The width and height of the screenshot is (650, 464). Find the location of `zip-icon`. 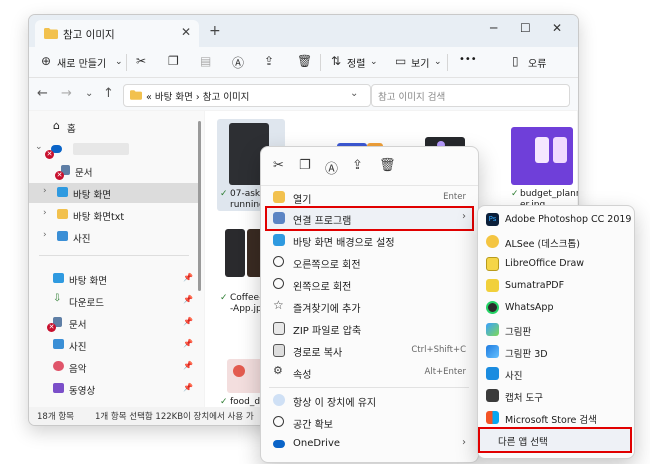

zip-icon is located at coordinates (279, 328).